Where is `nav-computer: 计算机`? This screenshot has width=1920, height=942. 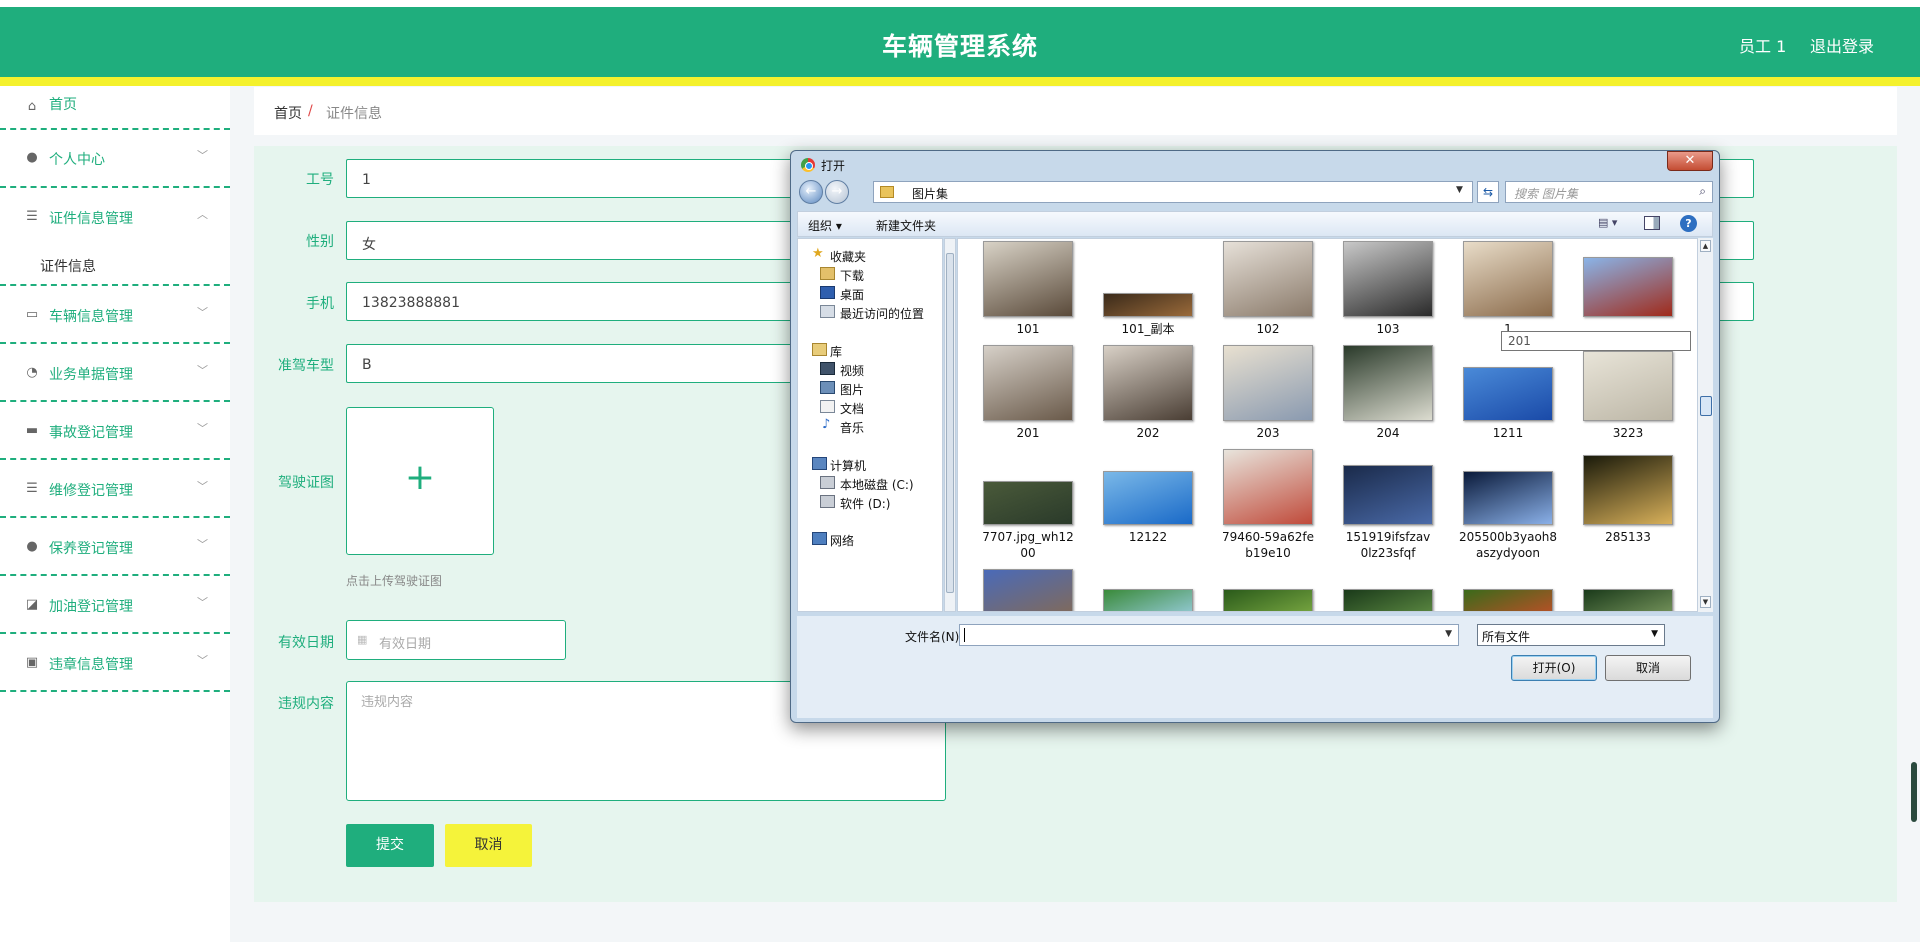 nav-computer: 计算机 is located at coordinates (868, 464).